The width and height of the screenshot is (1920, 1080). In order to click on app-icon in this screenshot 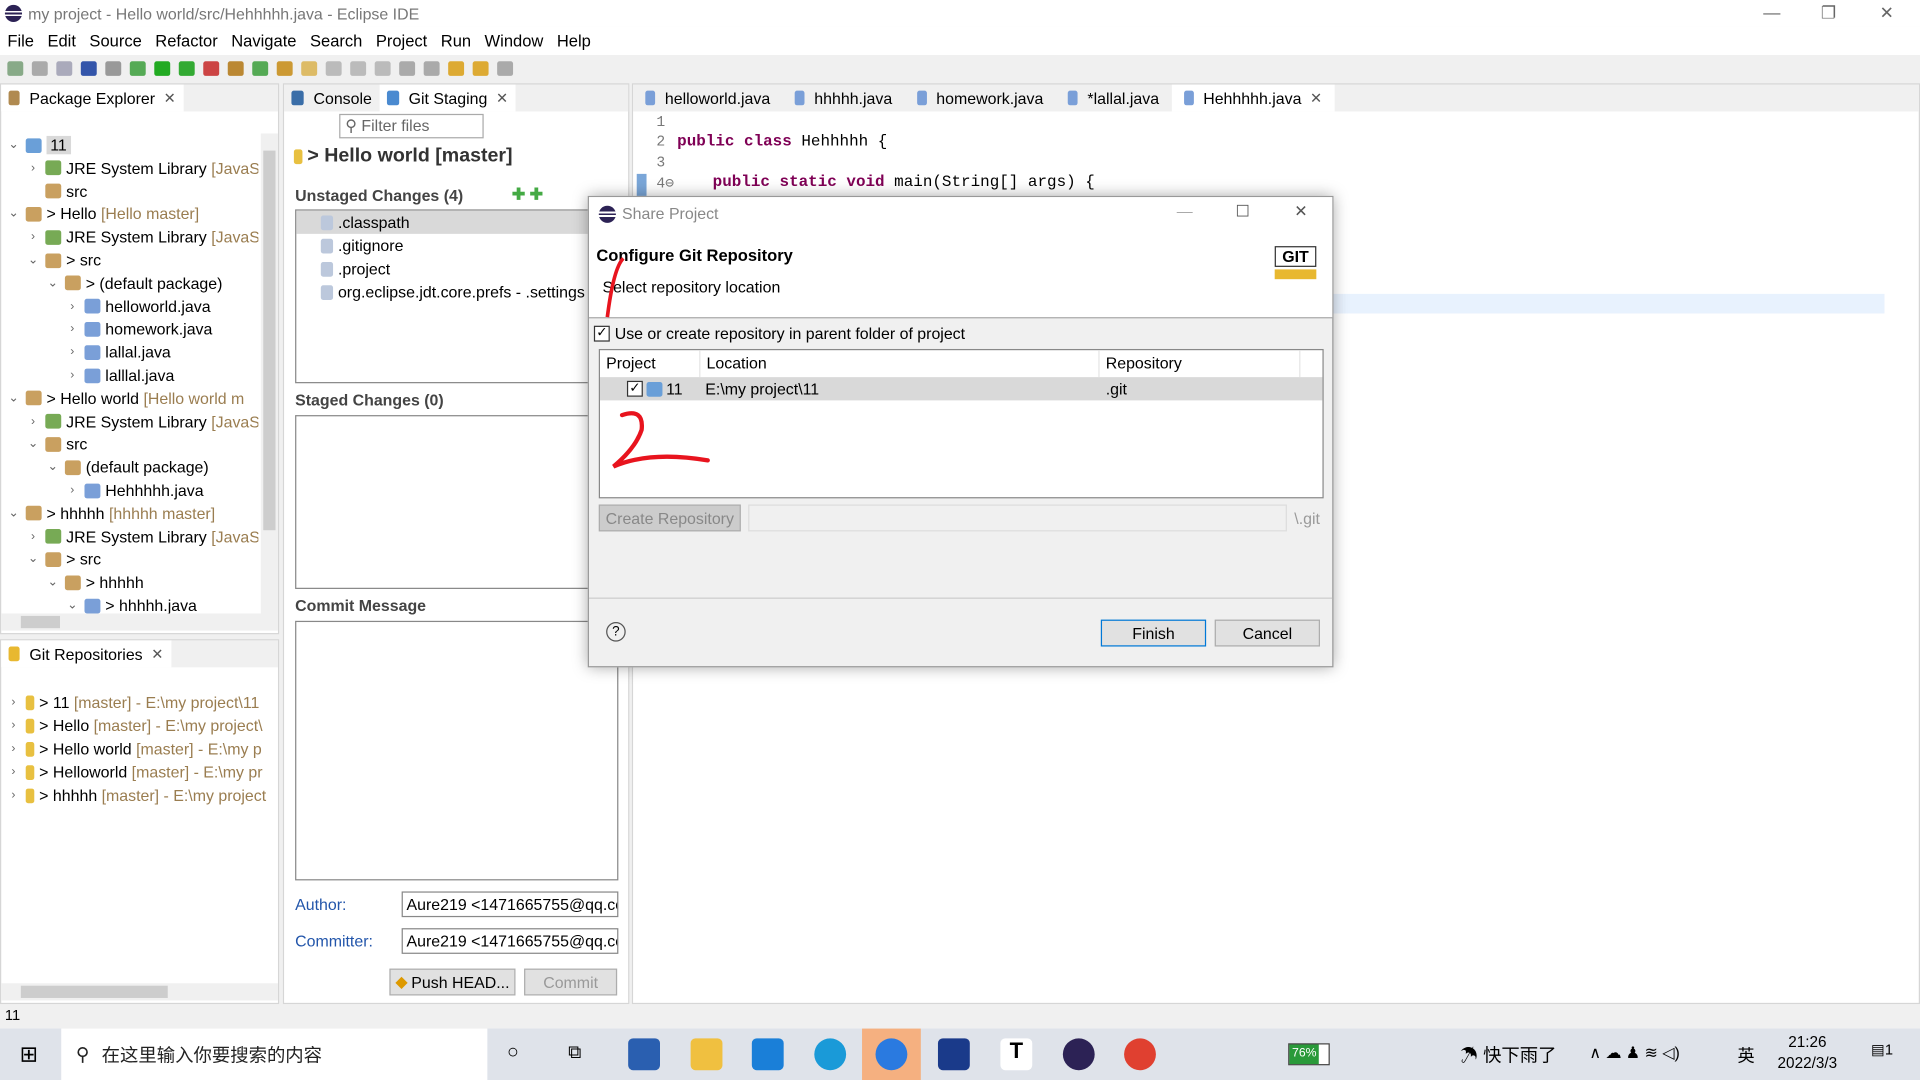, I will do `click(1140, 1054)`.